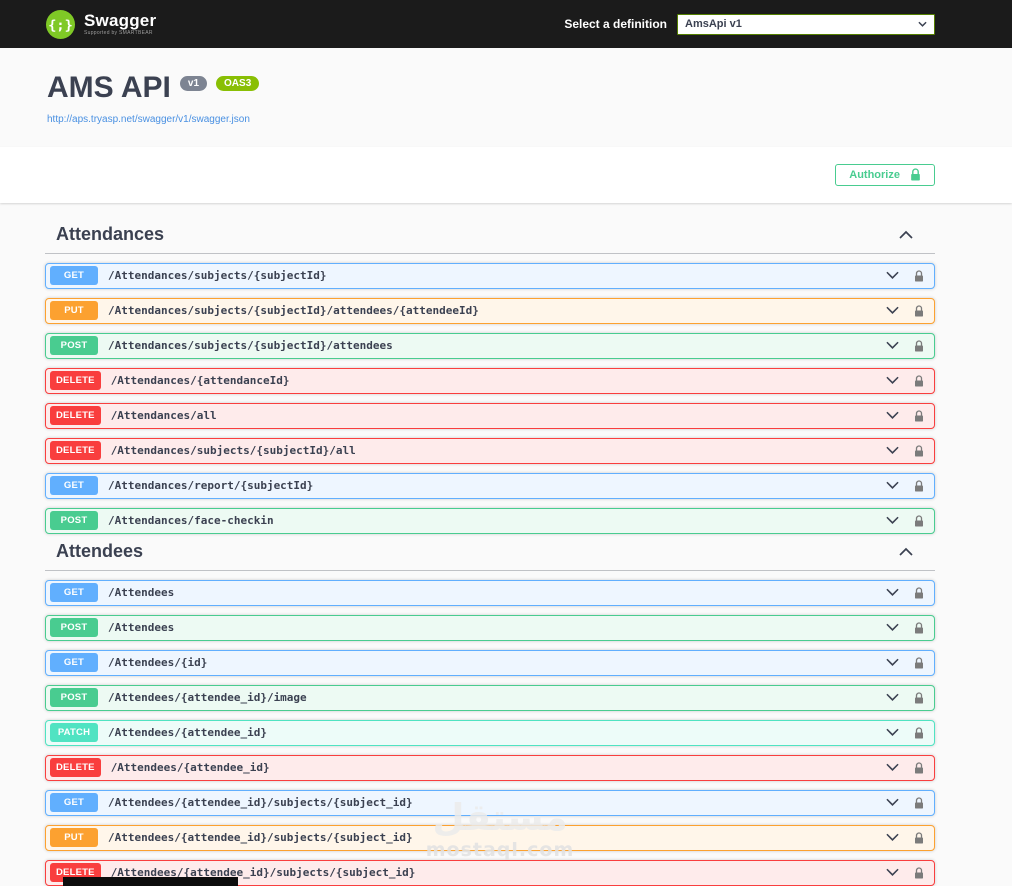 Image resolution: width=1012 pixels, height=886 pixels. I want to click on method-badge: PATCH, so click(74, 732).